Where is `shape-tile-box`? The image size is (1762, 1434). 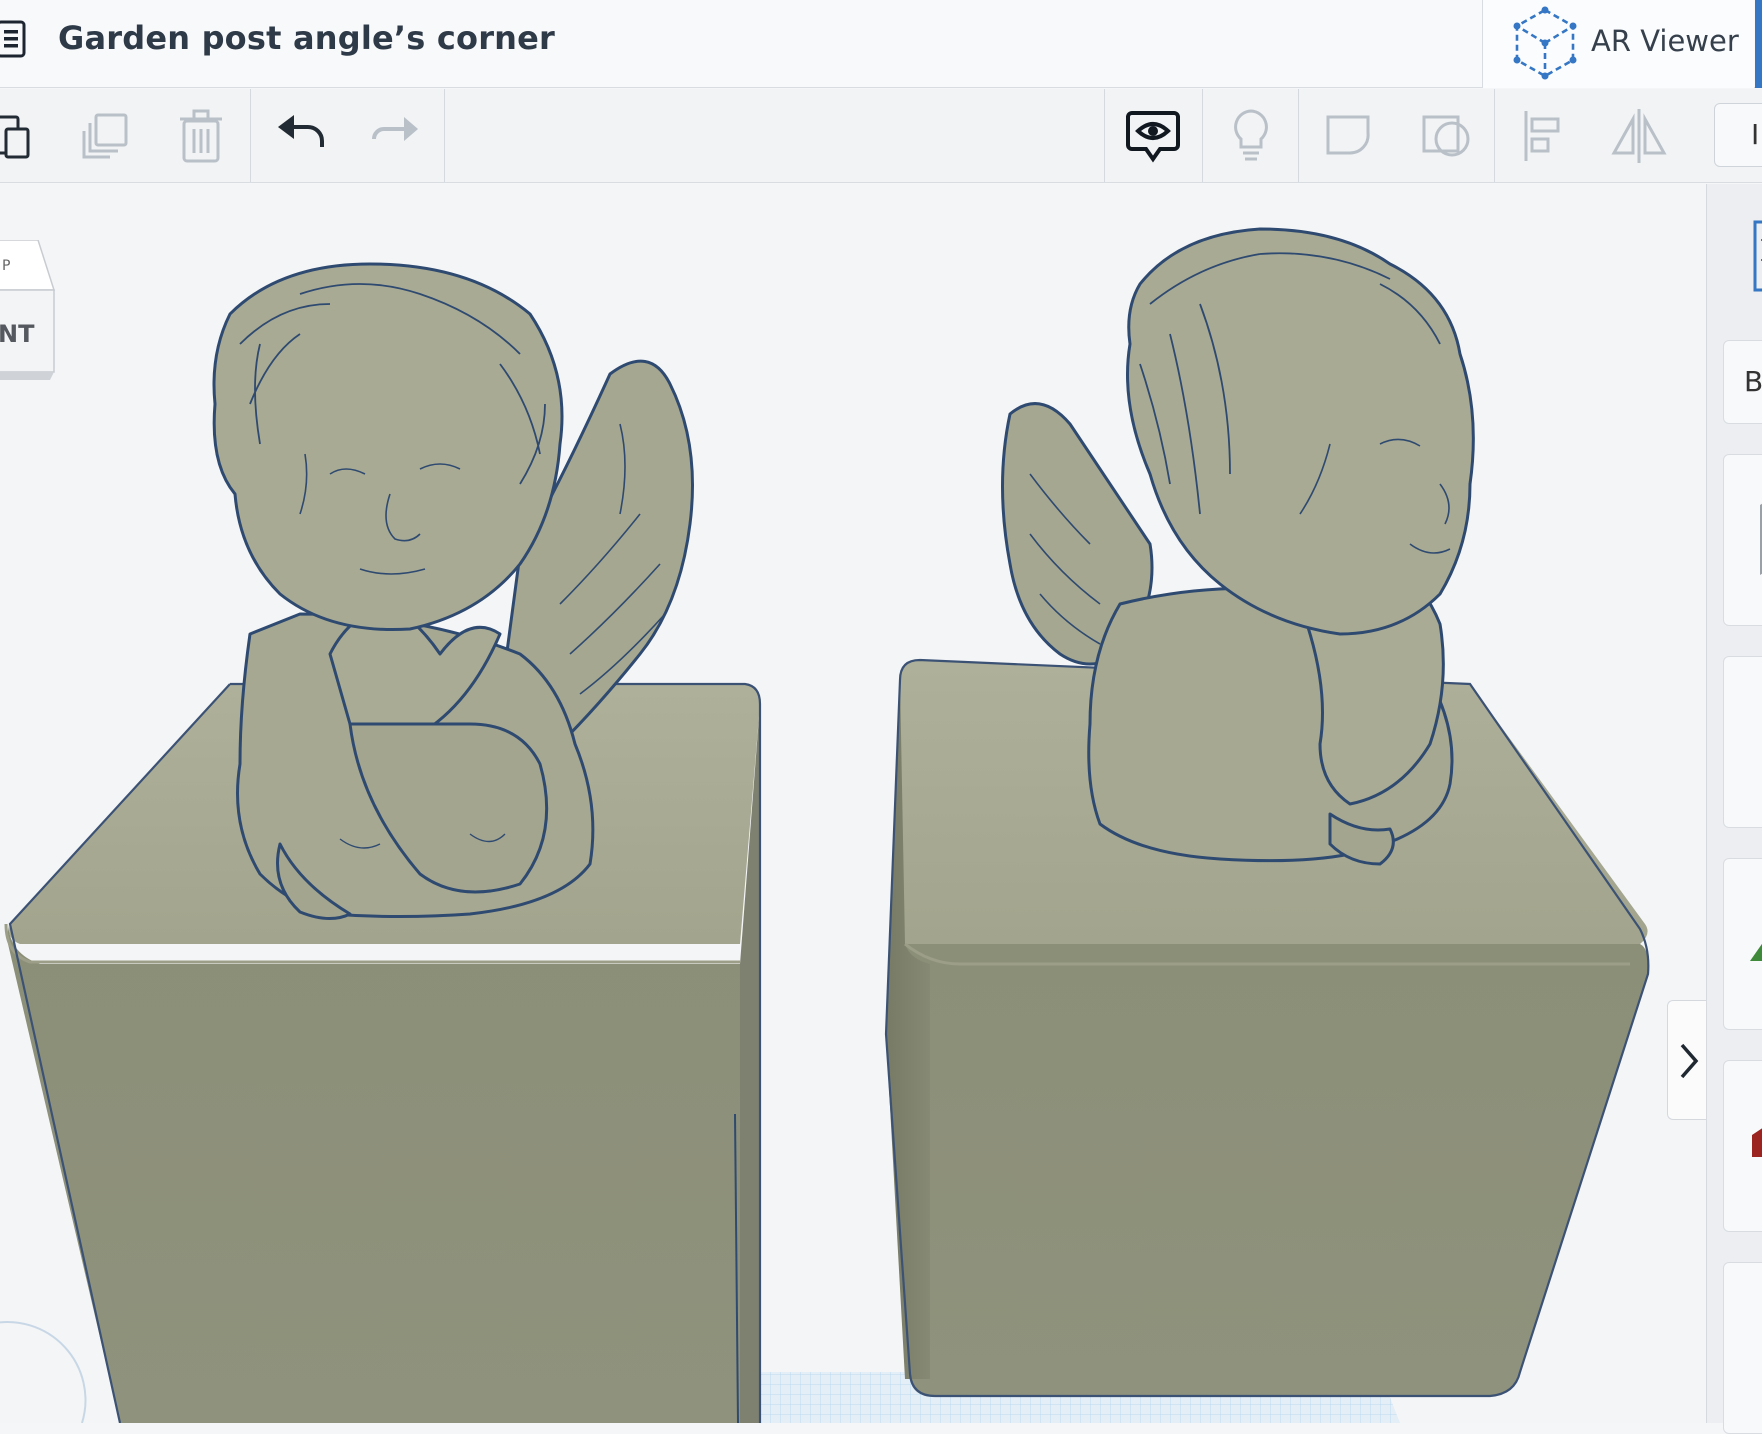 shape-tile-box is located at coordinates (1742, 540).